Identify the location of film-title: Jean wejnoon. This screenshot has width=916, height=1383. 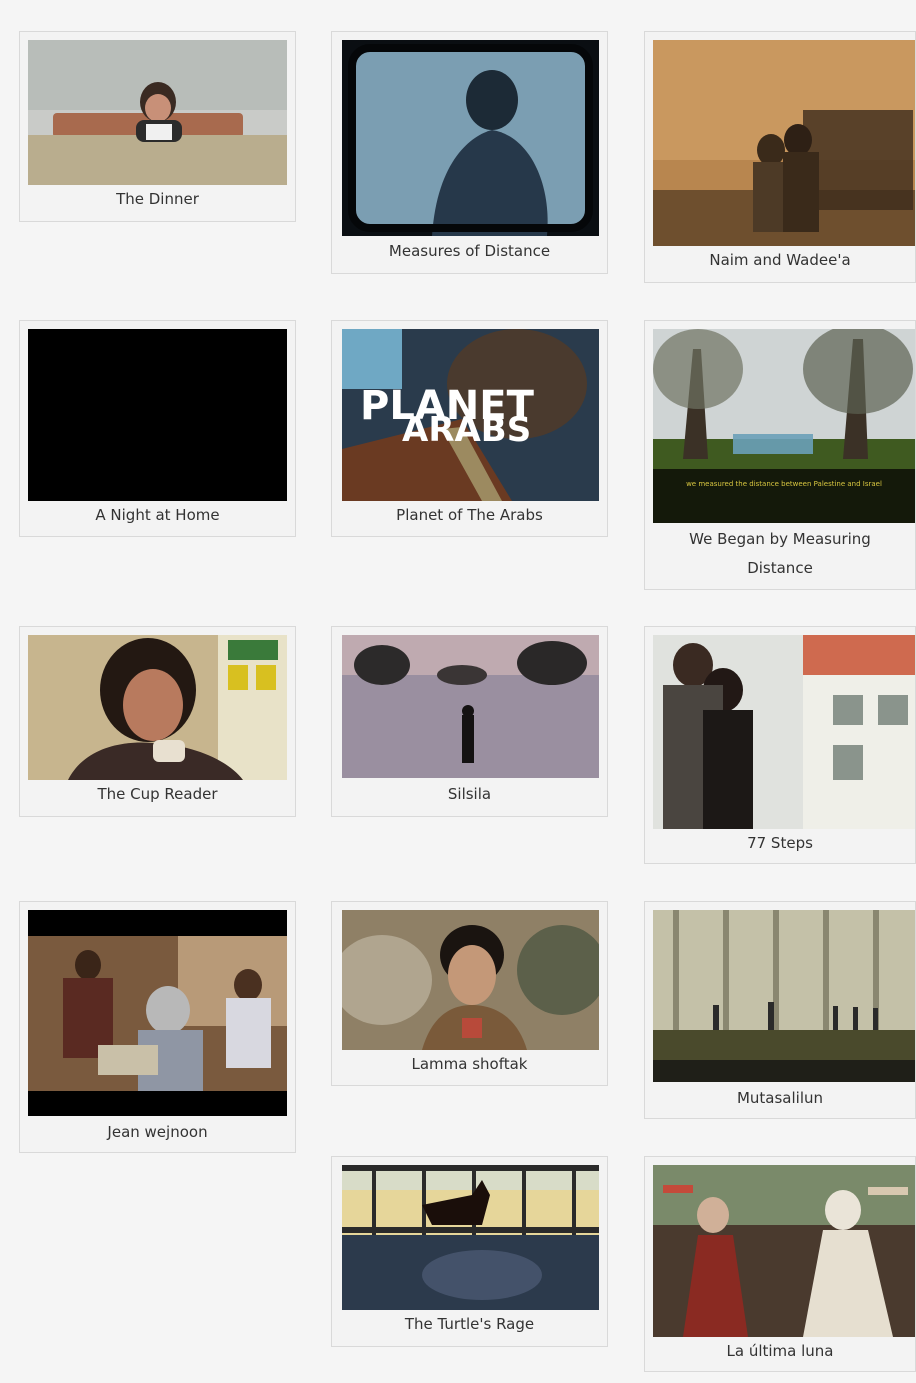
(157, 1132).